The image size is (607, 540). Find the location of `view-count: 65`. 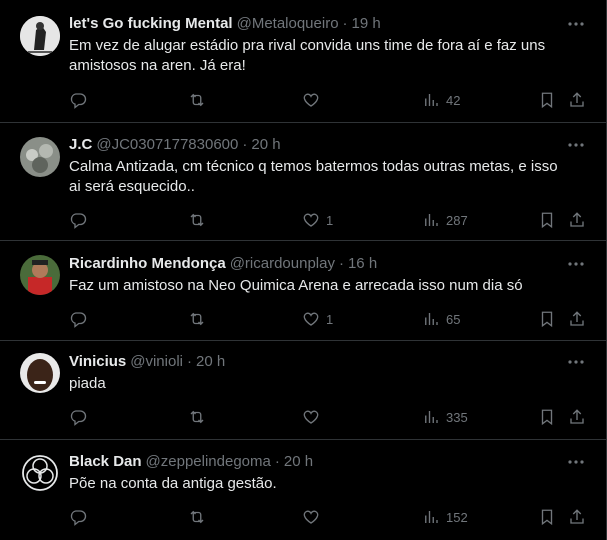

view-count: 65 is located at coordinates (453, 319).